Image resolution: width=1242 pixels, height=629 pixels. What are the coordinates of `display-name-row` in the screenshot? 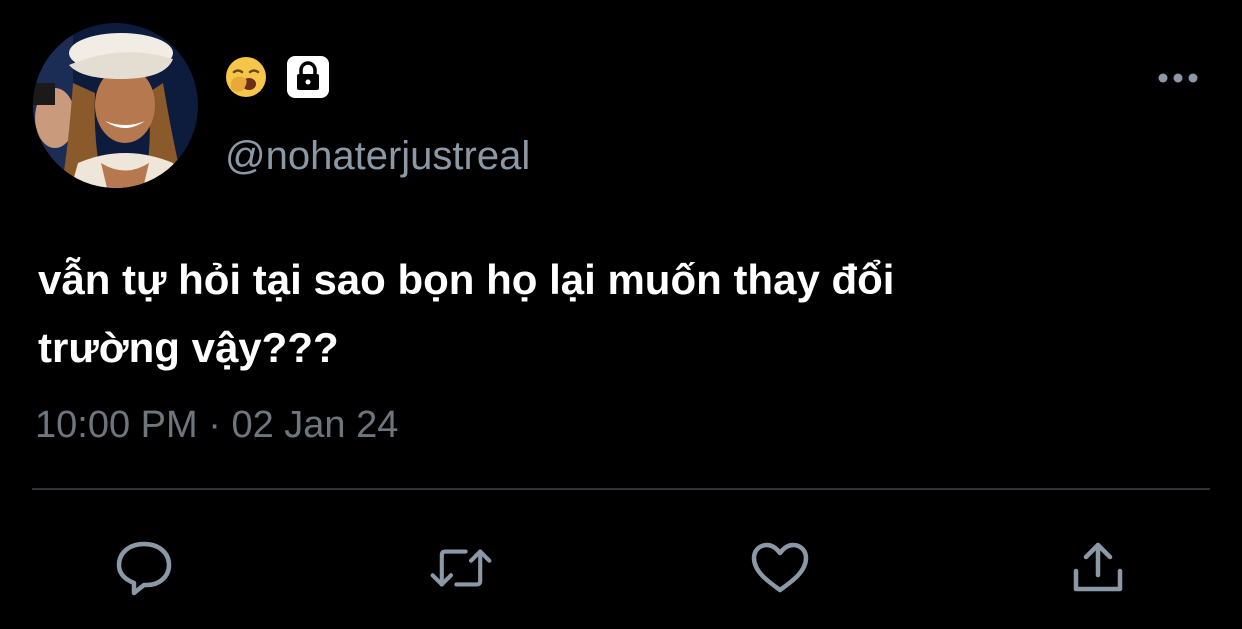 It's located at (277, 77).